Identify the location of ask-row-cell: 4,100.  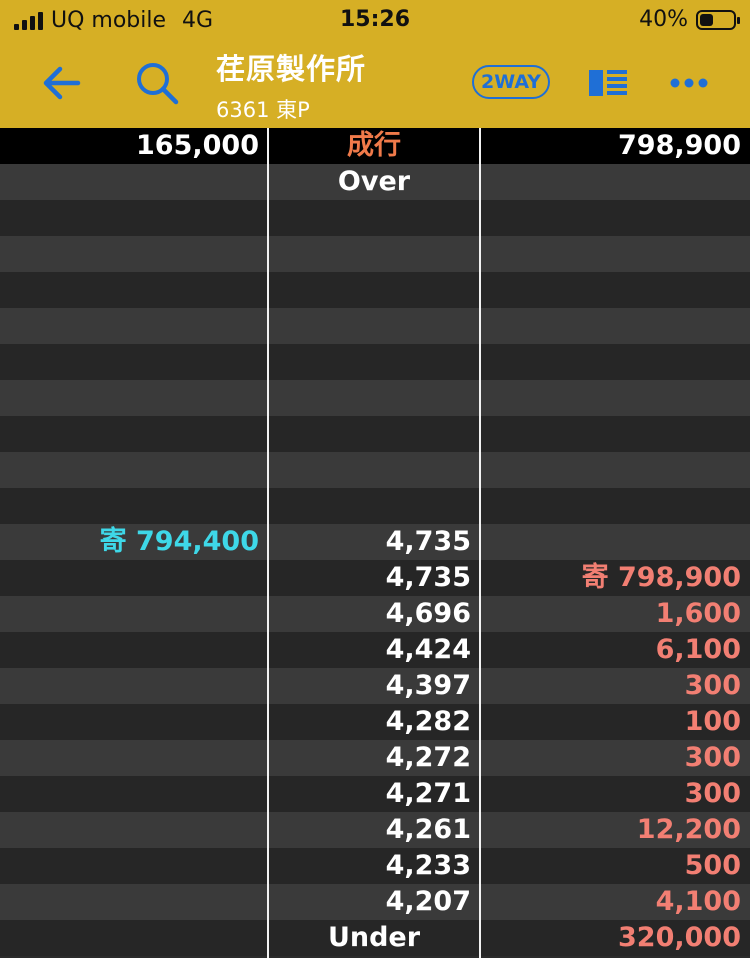
(698, 901).